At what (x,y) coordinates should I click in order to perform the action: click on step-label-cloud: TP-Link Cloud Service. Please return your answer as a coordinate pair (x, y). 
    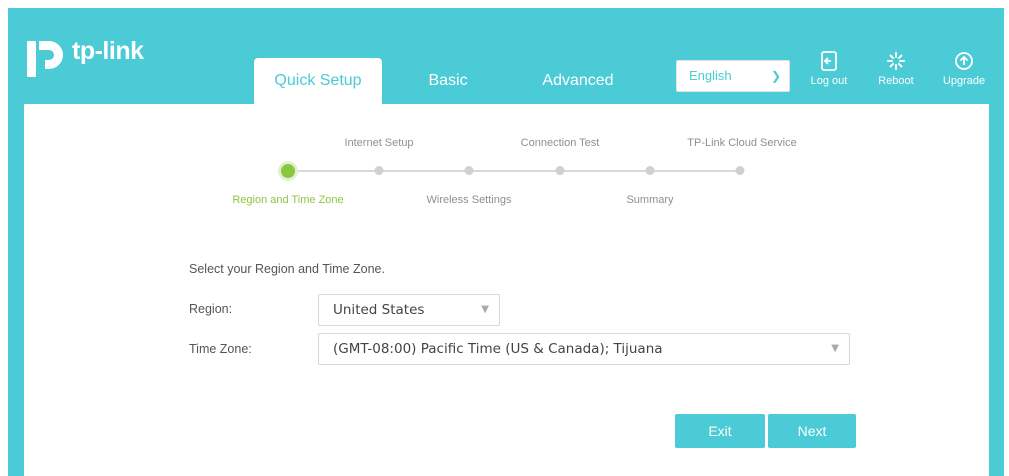
    Looking at the image, I should click on (742, 143).